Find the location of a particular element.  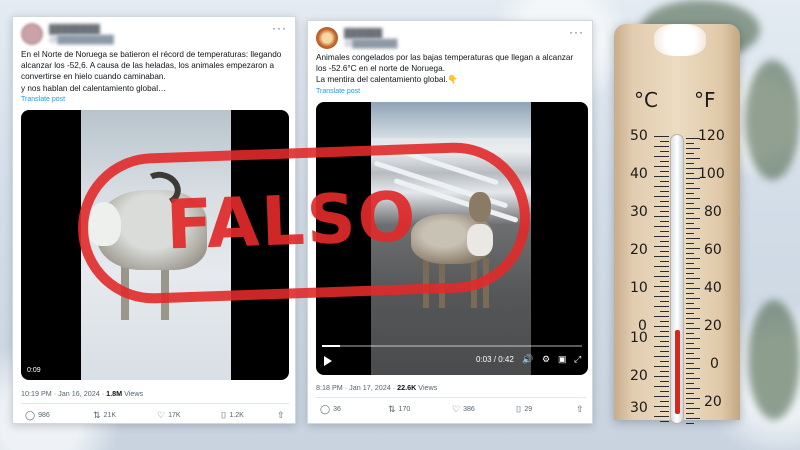

reply-button: ◯ 986 is located at coordinates (37, 415).